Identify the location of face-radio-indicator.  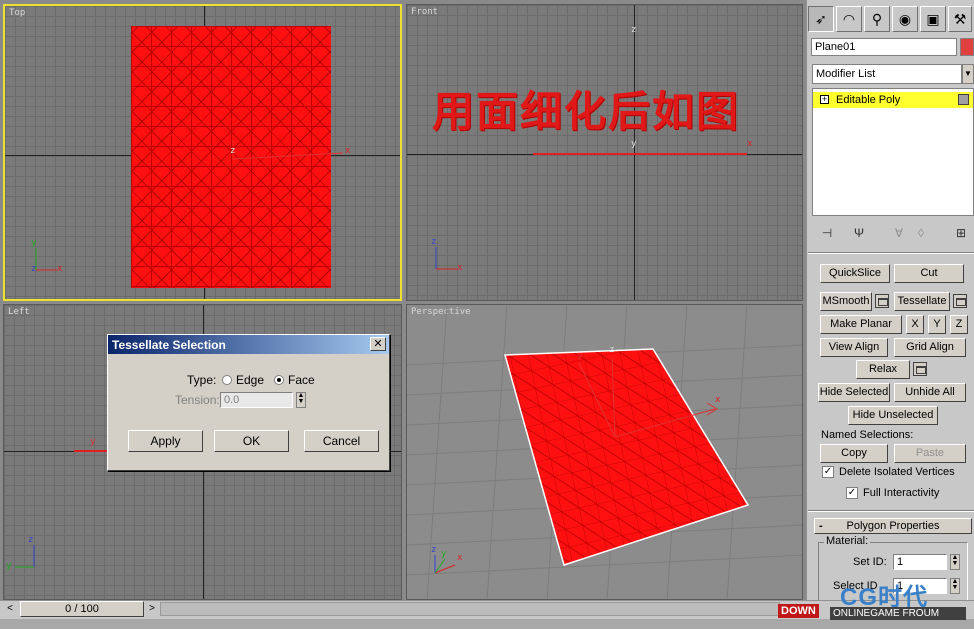
(279, 380).